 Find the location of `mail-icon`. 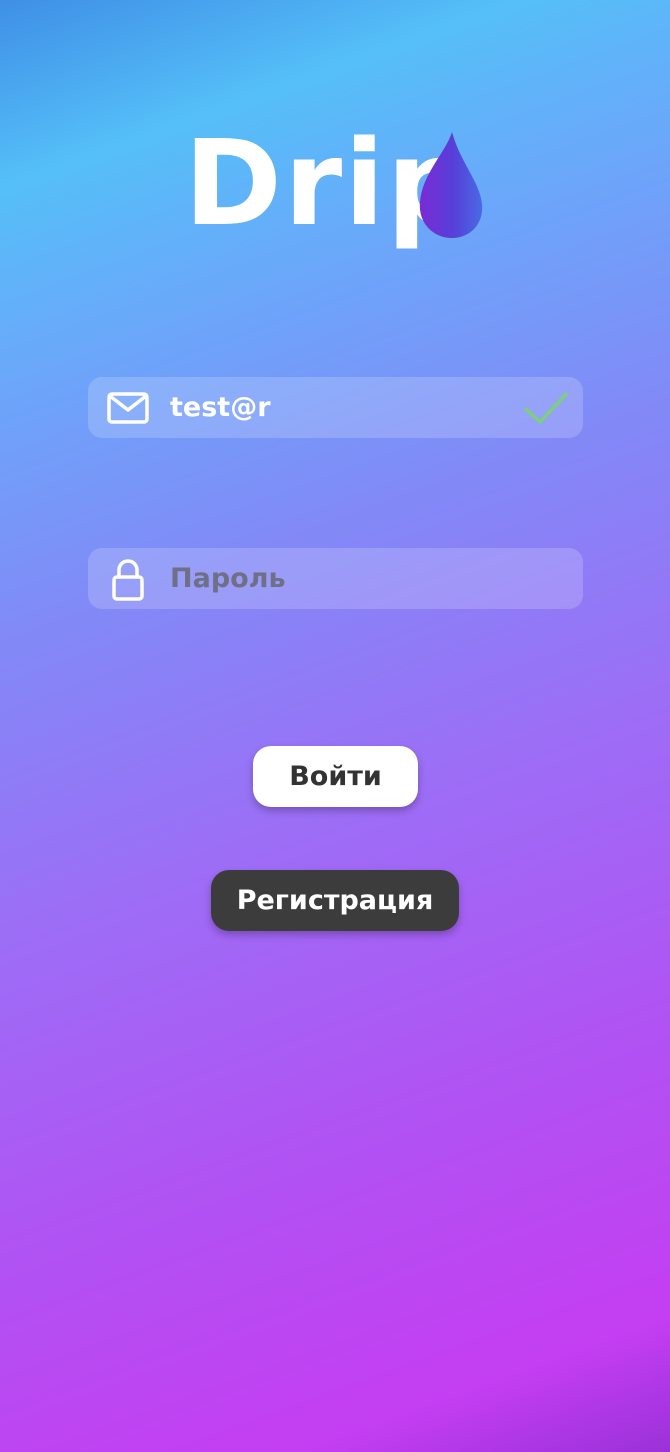

mail-icon is located at coordinates (128, 408).